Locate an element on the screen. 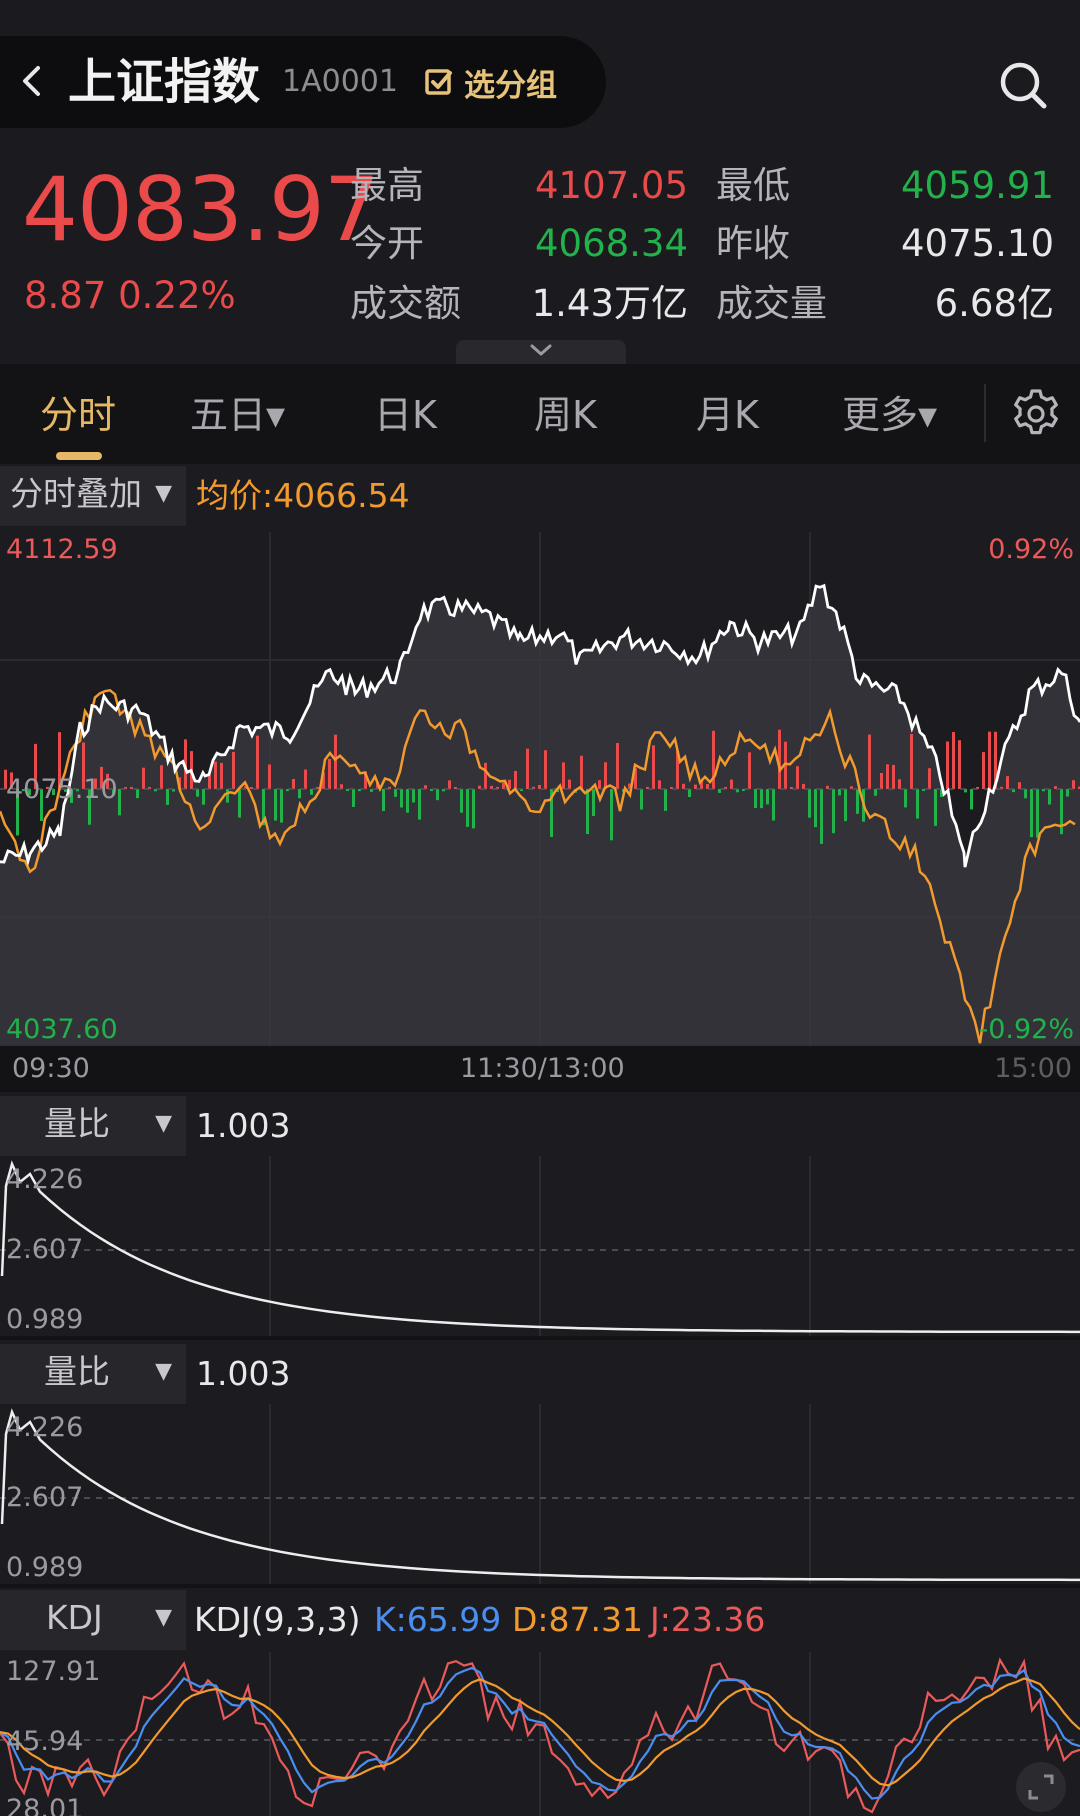  intraday-pct-bottom: -0.92% is located at coordinates (1026, 1029).